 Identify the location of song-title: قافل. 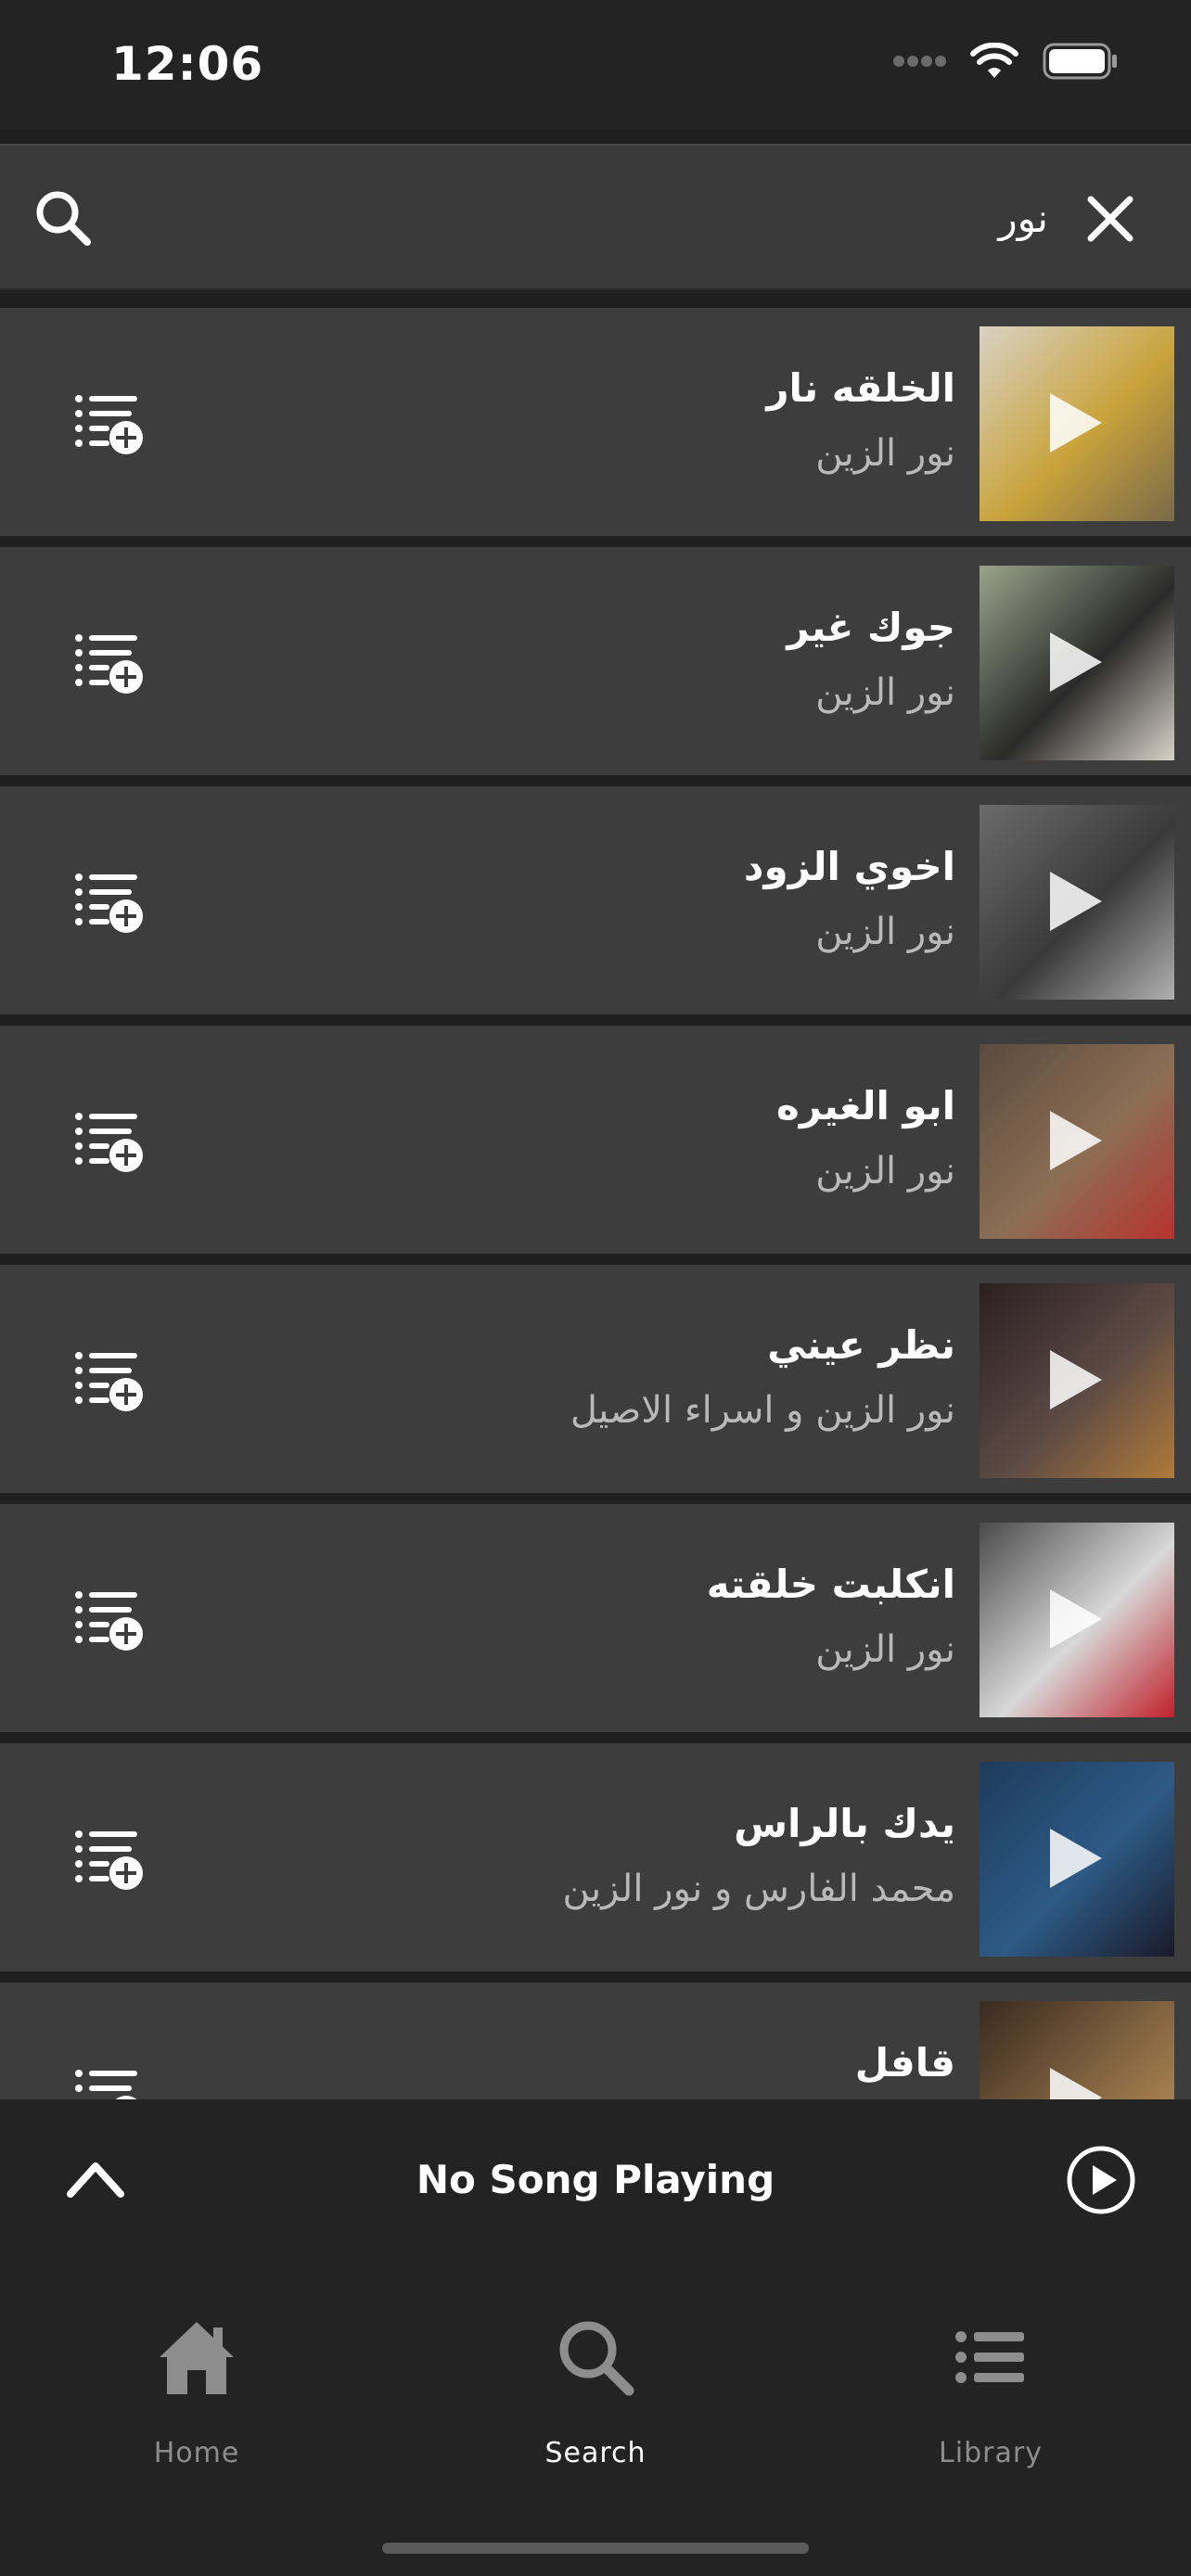
(905, 2062).